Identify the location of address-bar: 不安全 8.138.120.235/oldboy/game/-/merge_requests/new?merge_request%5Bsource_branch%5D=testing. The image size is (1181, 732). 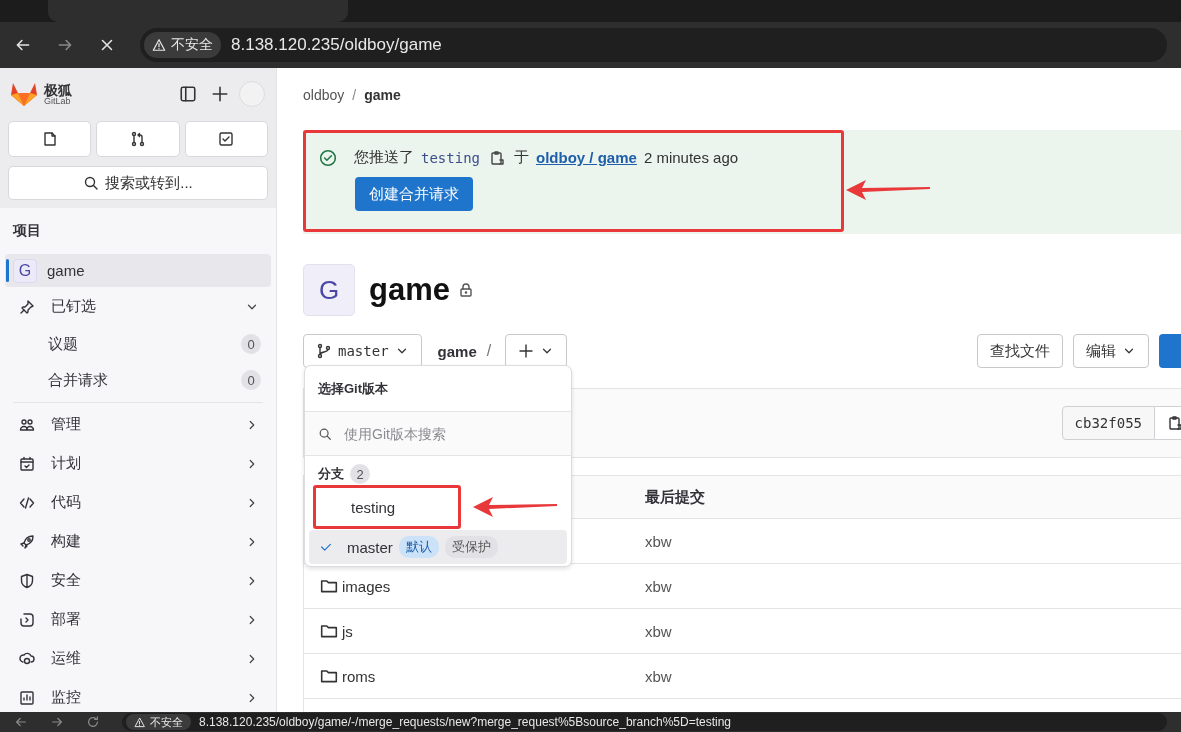
(644, 722).